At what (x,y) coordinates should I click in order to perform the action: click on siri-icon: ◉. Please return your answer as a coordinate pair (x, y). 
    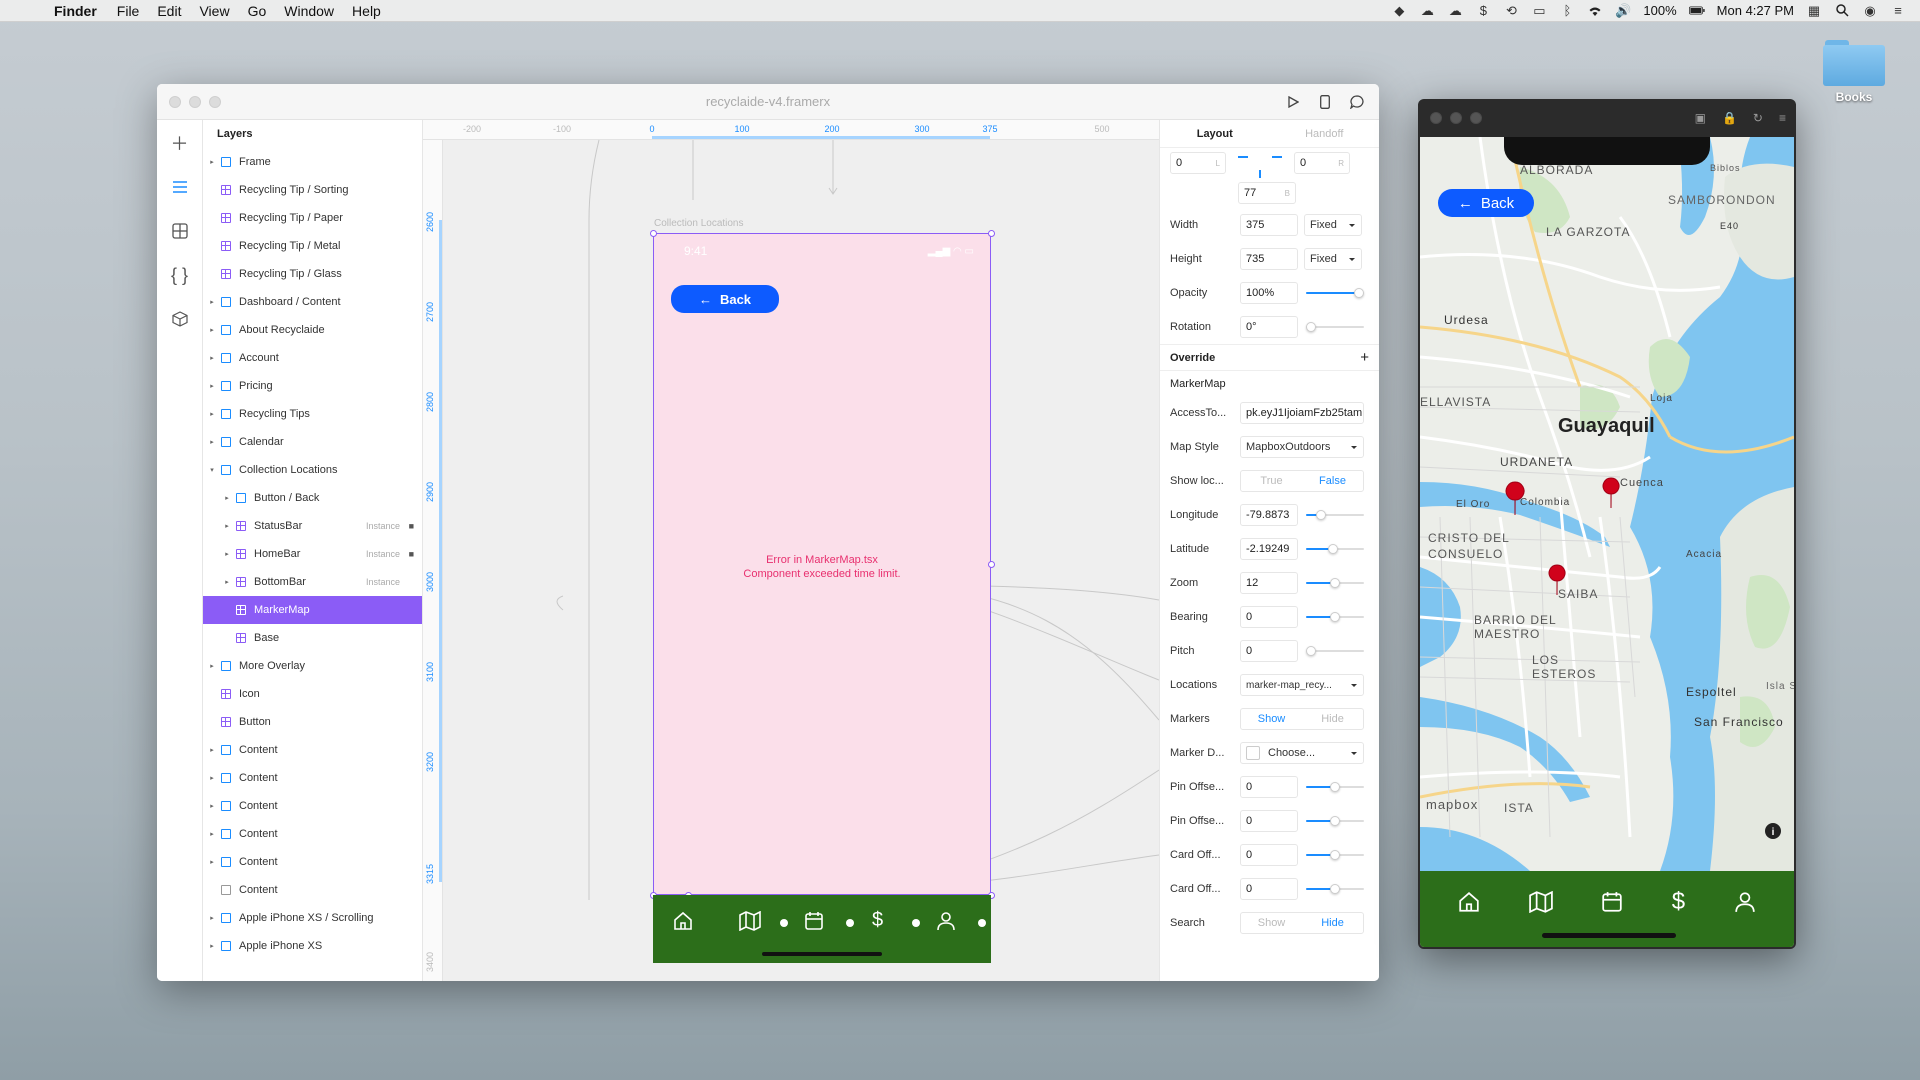
    Looking at the image, I should click on (1870, 10).